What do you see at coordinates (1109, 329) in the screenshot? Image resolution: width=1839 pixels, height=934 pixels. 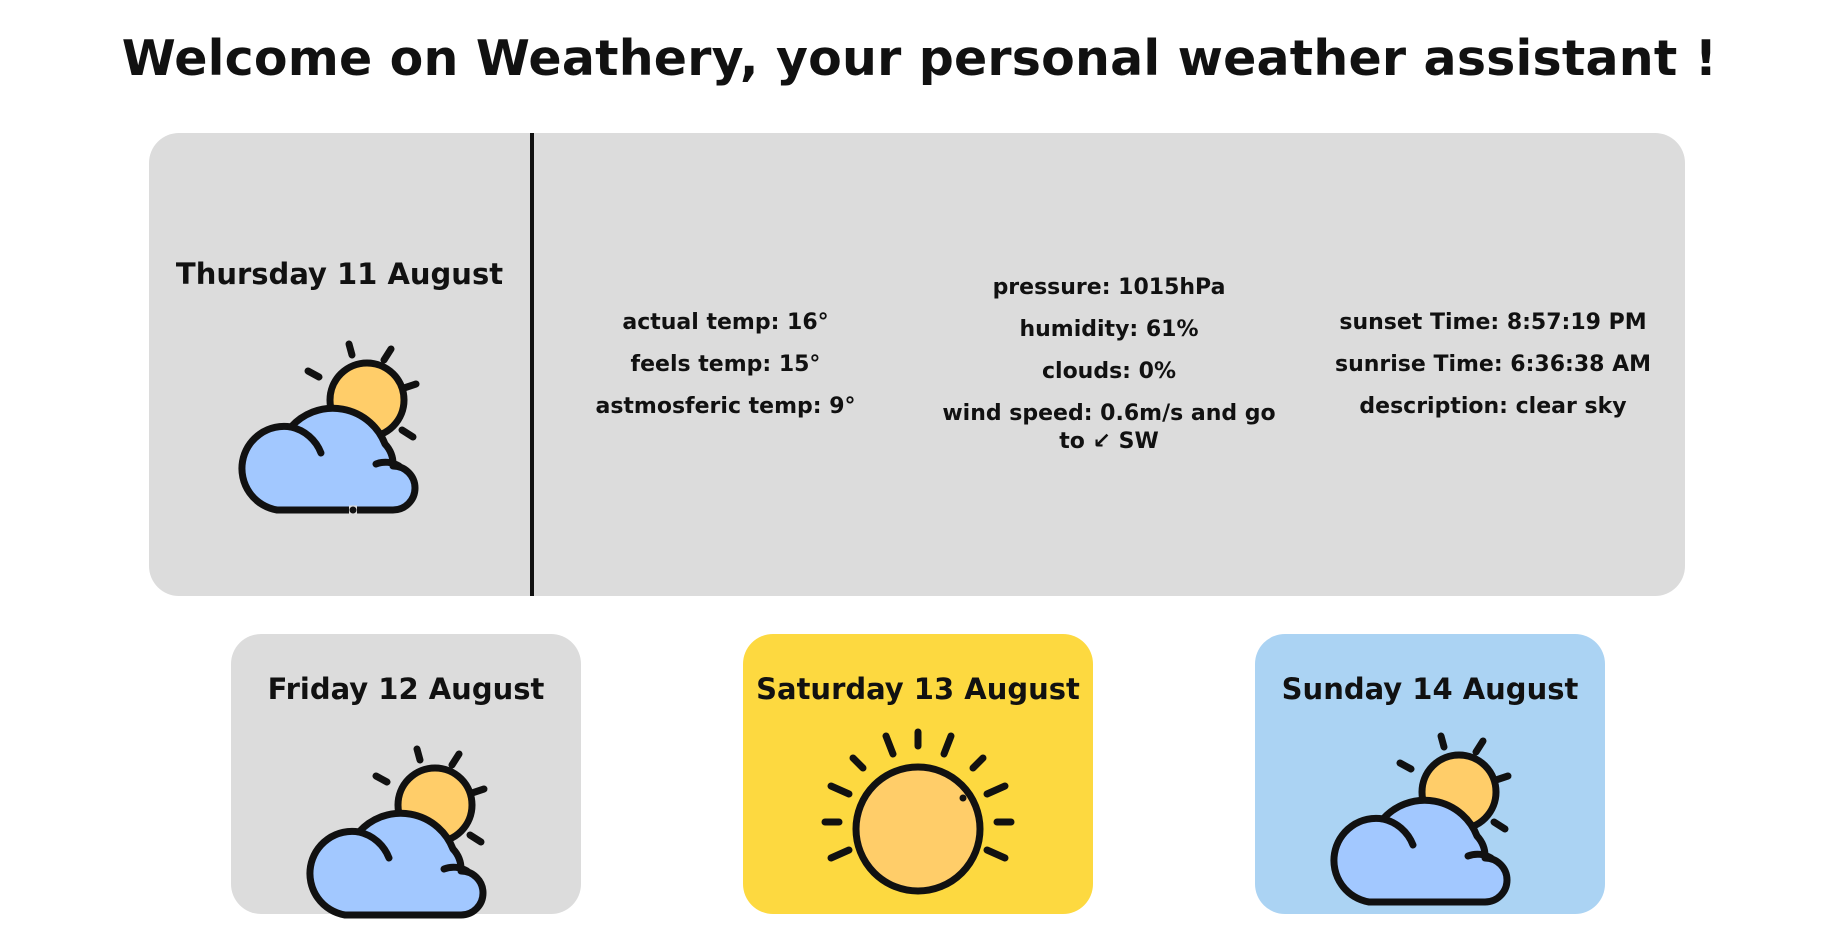 I see `humidity: humidity: 61%` at bounding box center [1109, 329].